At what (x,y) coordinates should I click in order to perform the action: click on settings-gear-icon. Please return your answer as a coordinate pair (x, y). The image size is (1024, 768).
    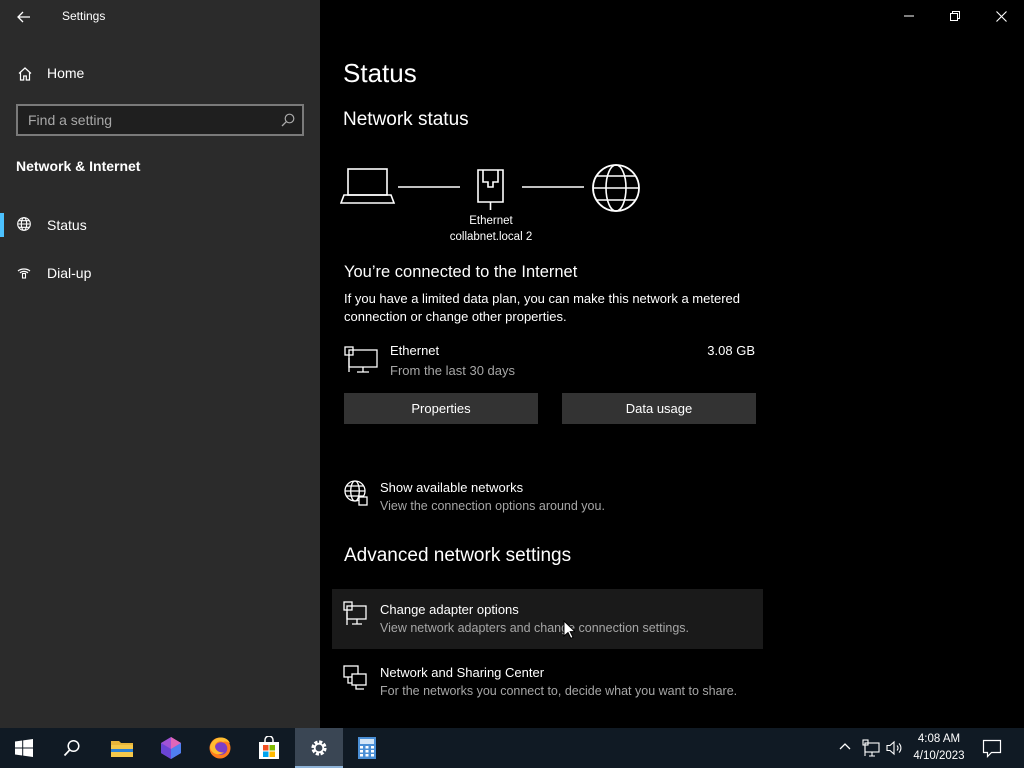
    Looking at the image, I should click on (319, 748).